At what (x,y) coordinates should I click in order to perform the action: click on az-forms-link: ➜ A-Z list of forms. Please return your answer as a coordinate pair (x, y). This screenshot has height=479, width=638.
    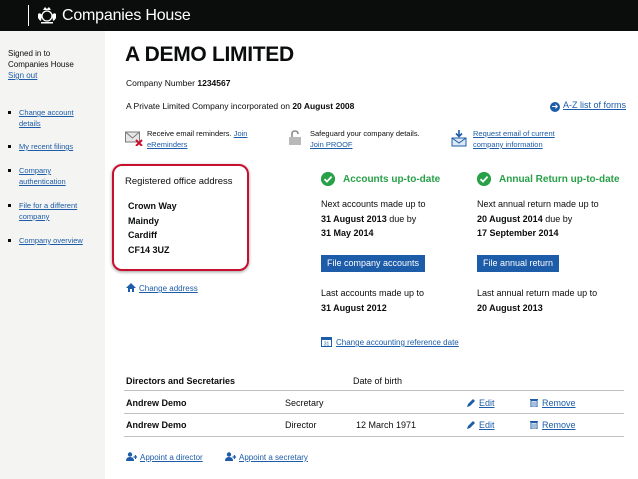
    Looking at the image, I should click on (587, 106).